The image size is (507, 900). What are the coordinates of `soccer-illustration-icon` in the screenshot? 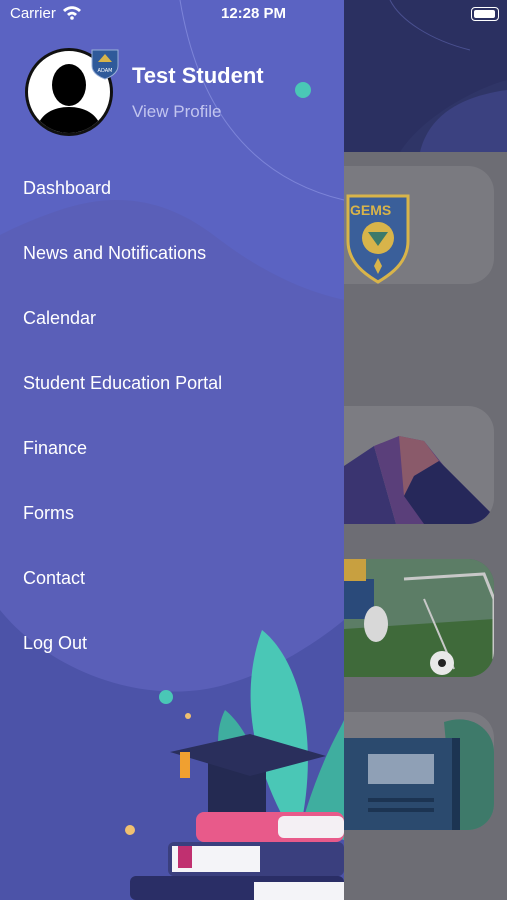 It's located at (419, 618).